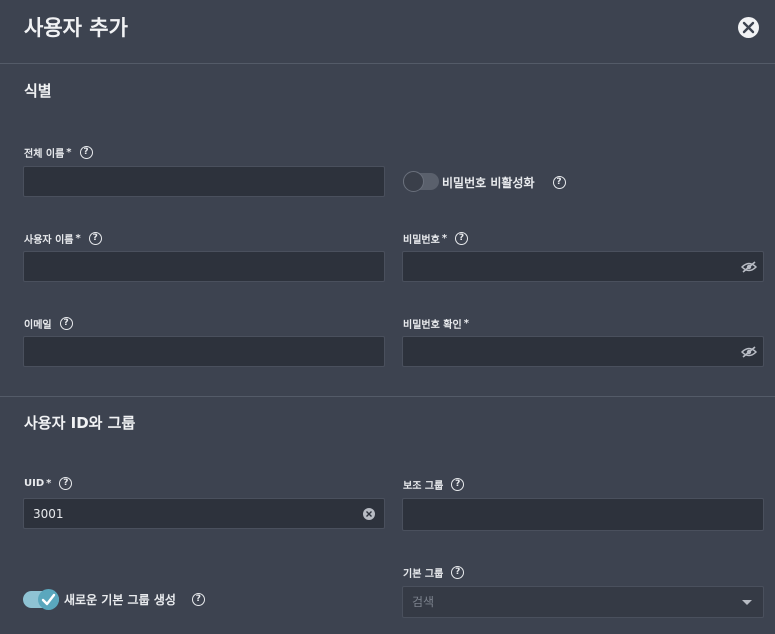 This screenshot has width=775, height=634. Describe the element at coordinates (204, 181) in the screenshot. I see `full-name-input` at that location.